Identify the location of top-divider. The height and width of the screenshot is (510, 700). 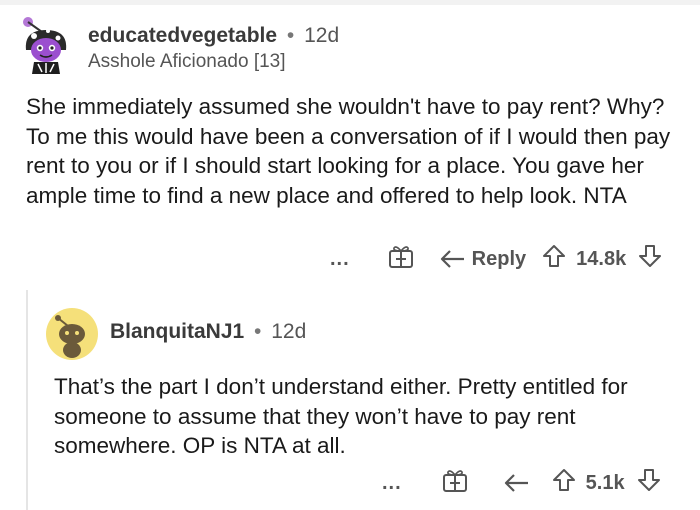
(350, 2).